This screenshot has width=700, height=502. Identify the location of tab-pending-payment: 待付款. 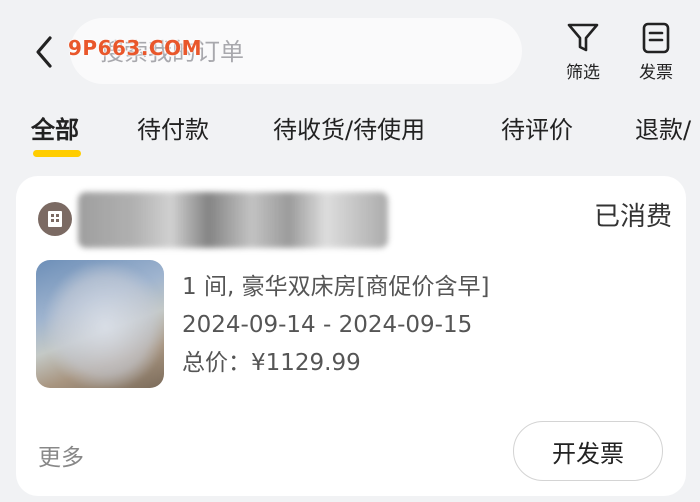
(173, 127).